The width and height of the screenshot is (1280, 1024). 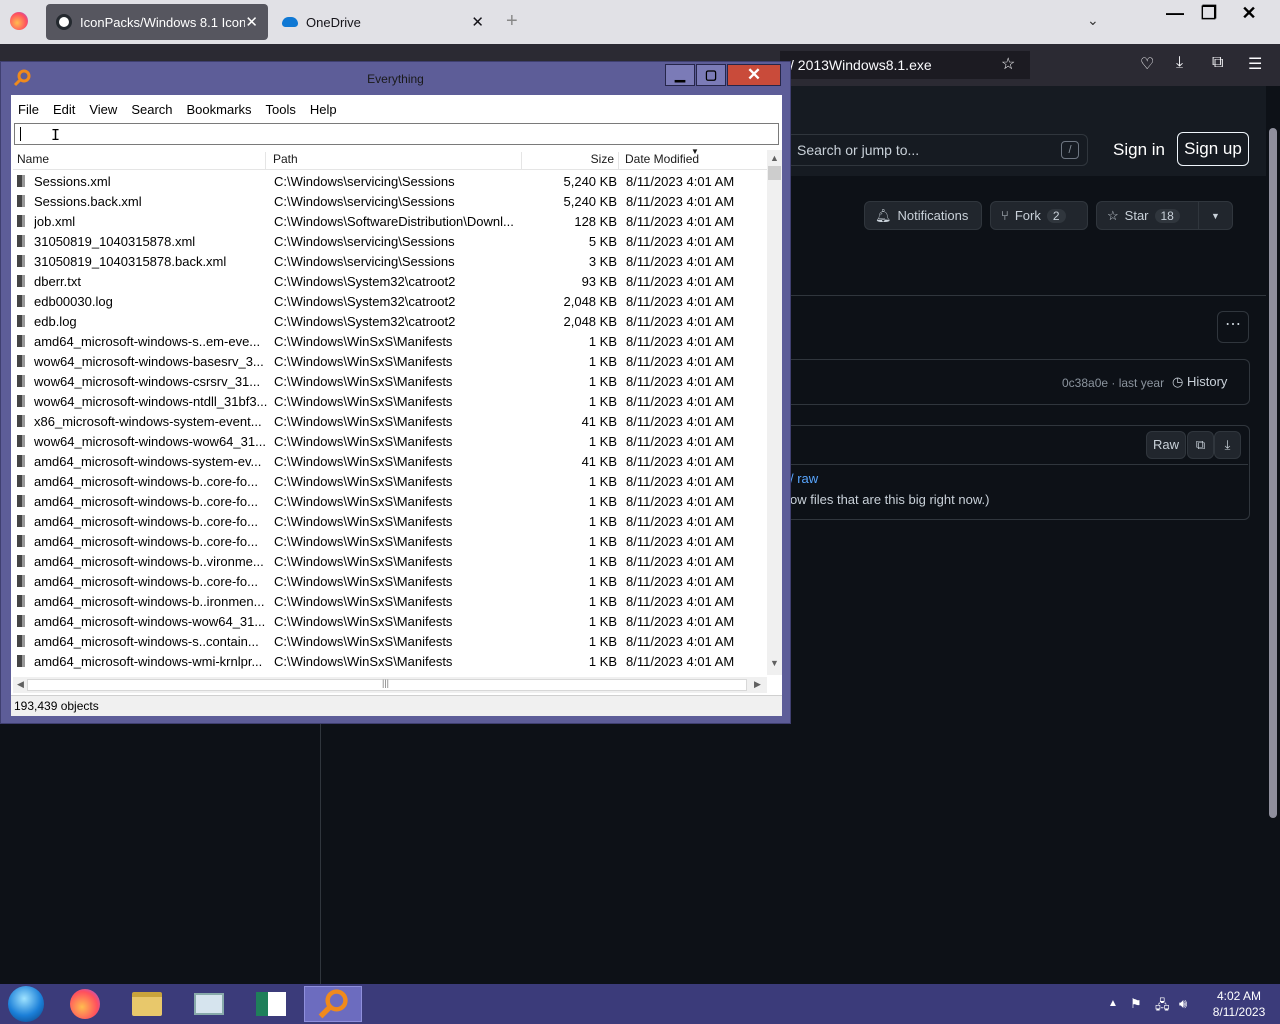 I want to click on col-name: Name, so click(x=139, y=161).